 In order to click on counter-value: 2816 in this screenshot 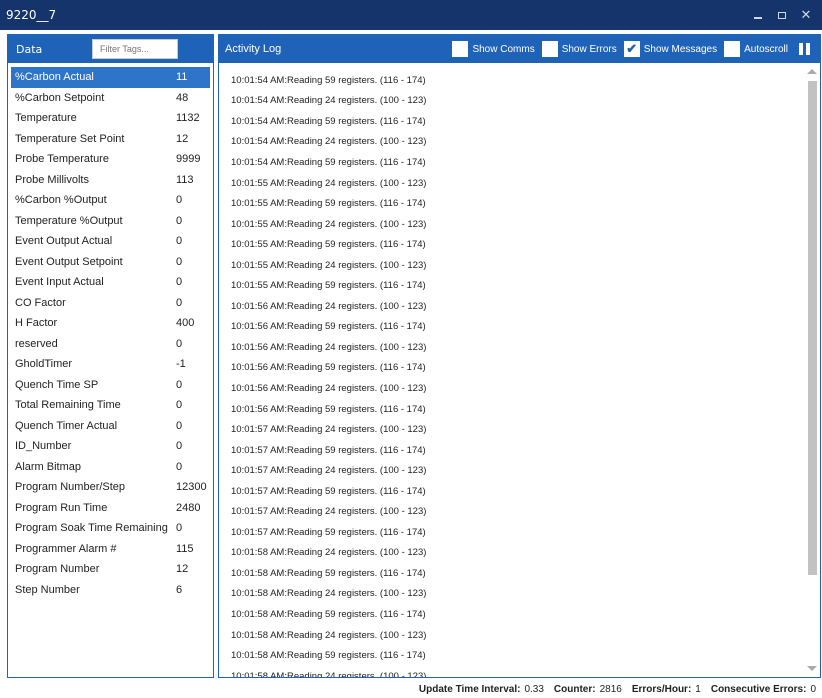, I will do `click(610, 689)`.